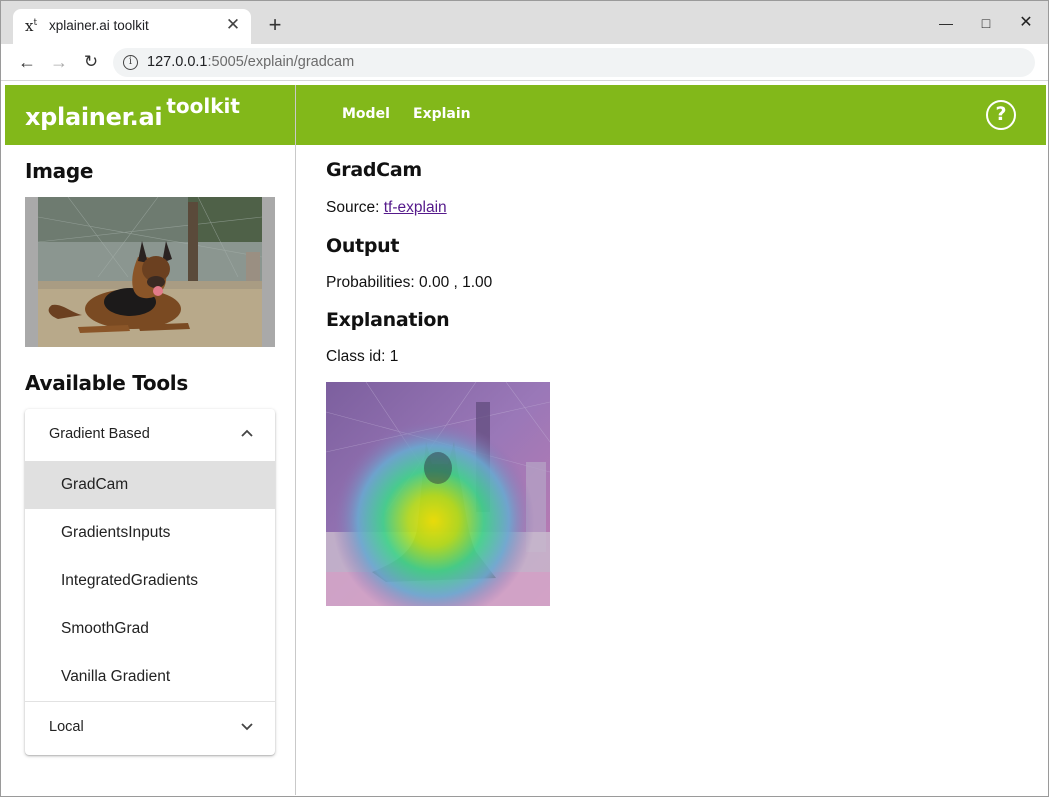 The image size is (1049, 797). What do you see at coordinates (27, 62) in the screenshot?
I see `arrow-left-icon: ←` at bounding box center [27, 62].